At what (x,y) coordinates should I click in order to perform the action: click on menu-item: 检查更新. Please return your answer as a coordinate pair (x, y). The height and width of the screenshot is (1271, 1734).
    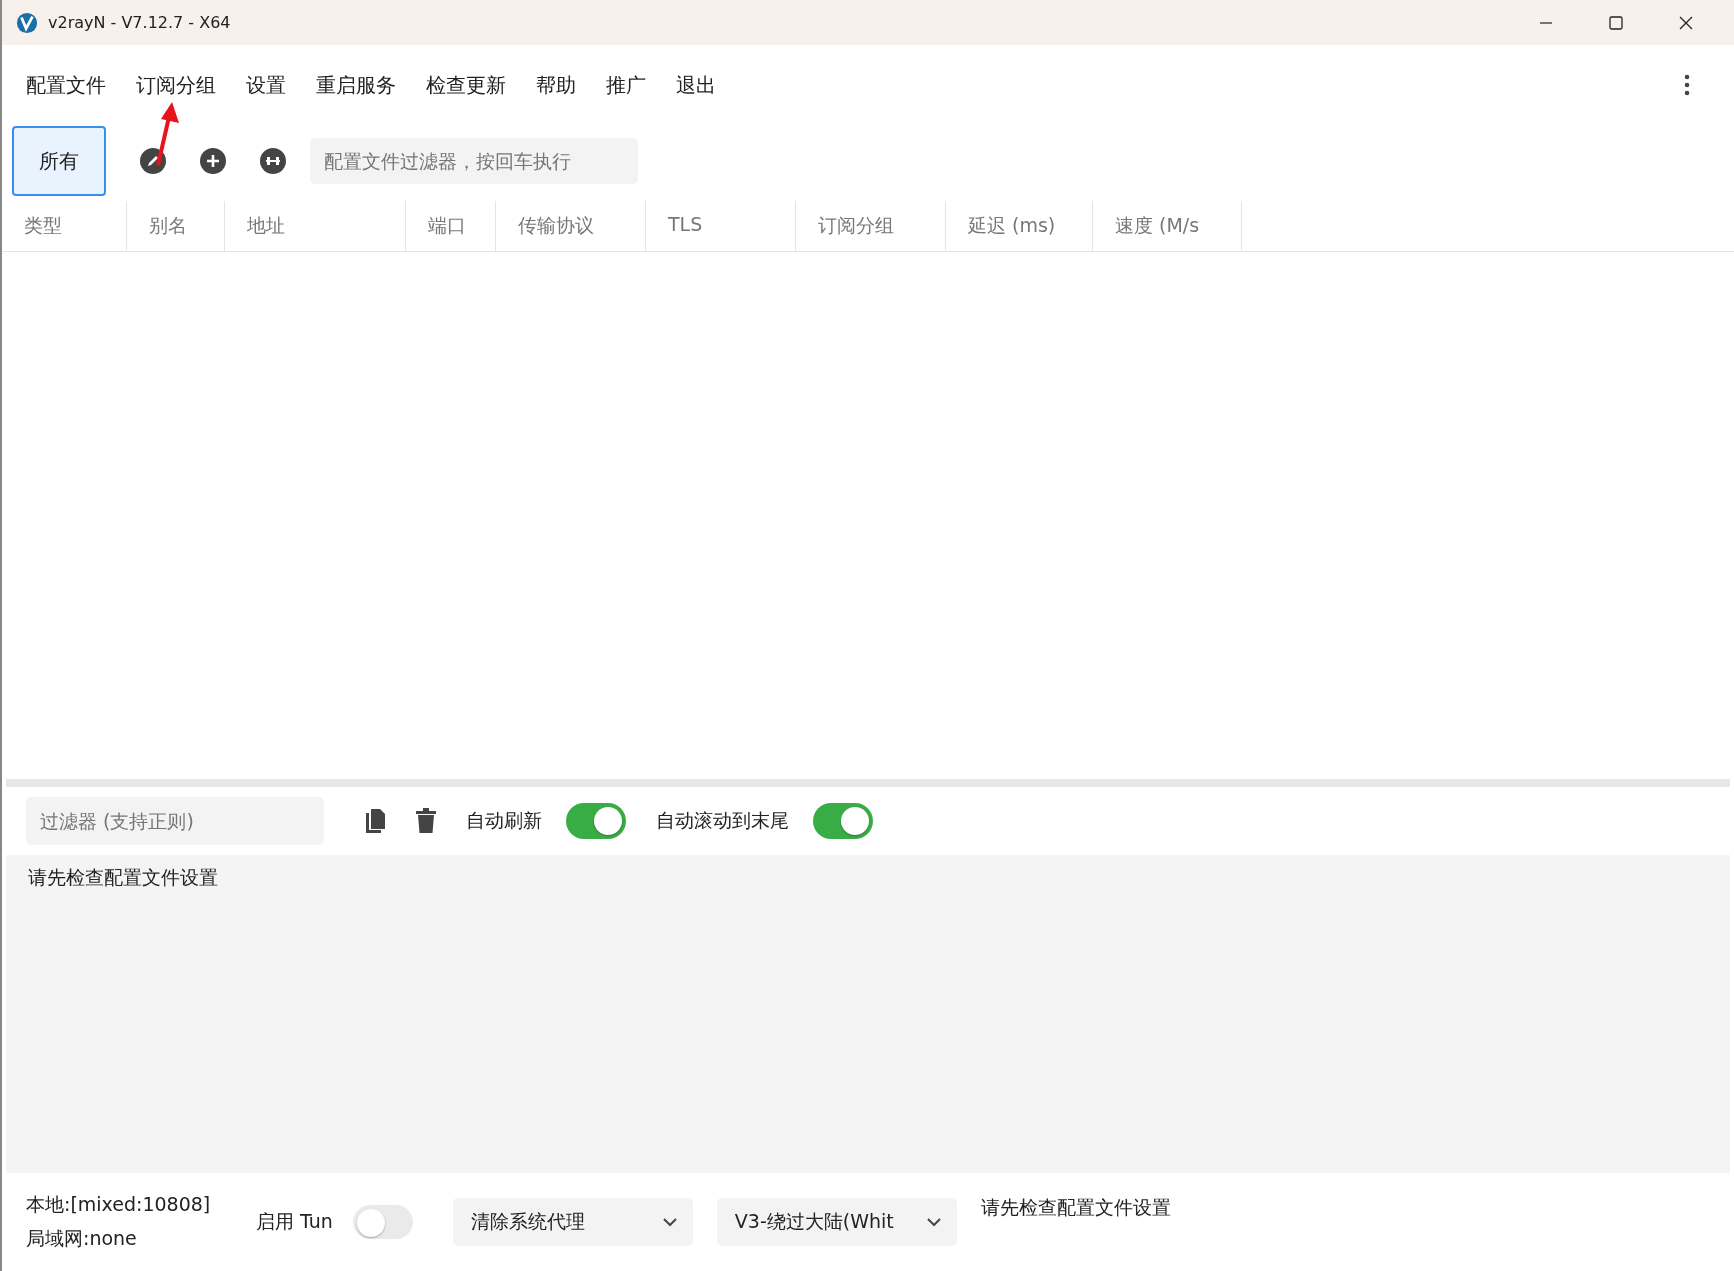
    Looking at the image, I should click on (466, 85).